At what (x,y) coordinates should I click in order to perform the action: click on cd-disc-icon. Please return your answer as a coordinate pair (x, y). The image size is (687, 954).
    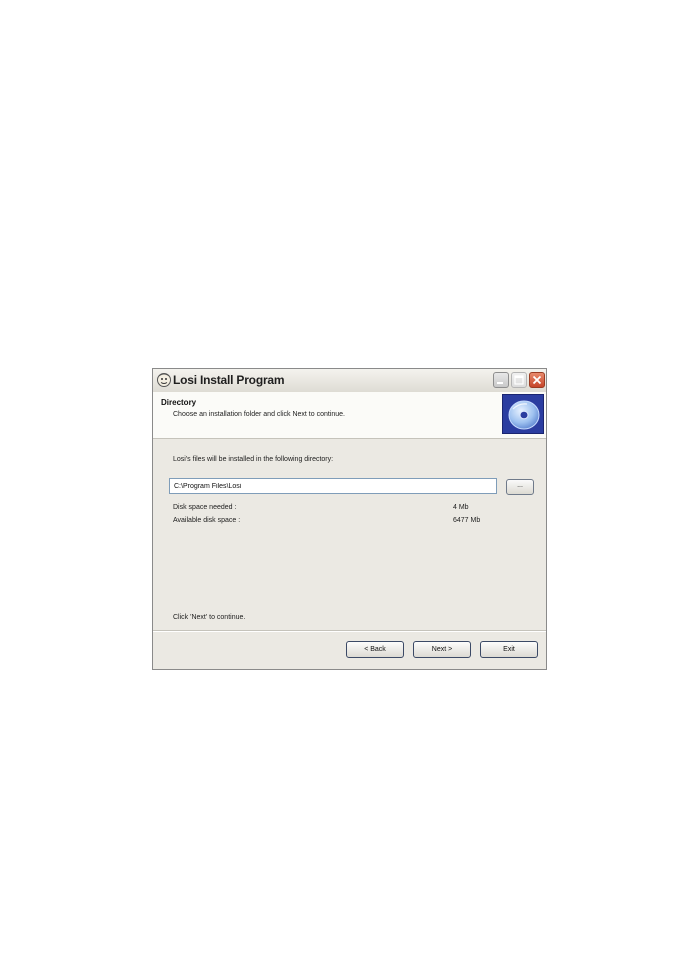
    Looking at the image, I should click on (524, 415).